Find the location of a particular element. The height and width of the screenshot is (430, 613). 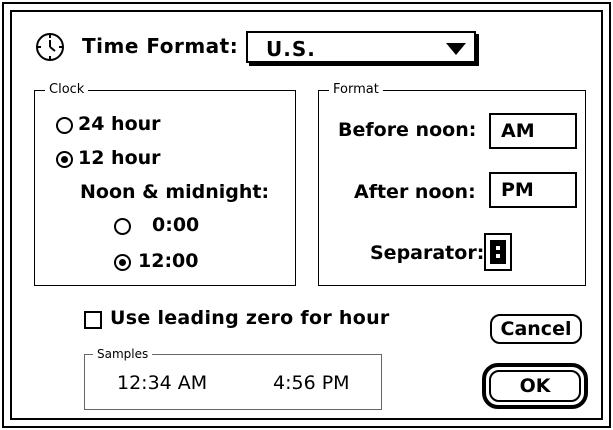

radio-noon-0-00-label: 0:00 is located at coordinates (176, 225).